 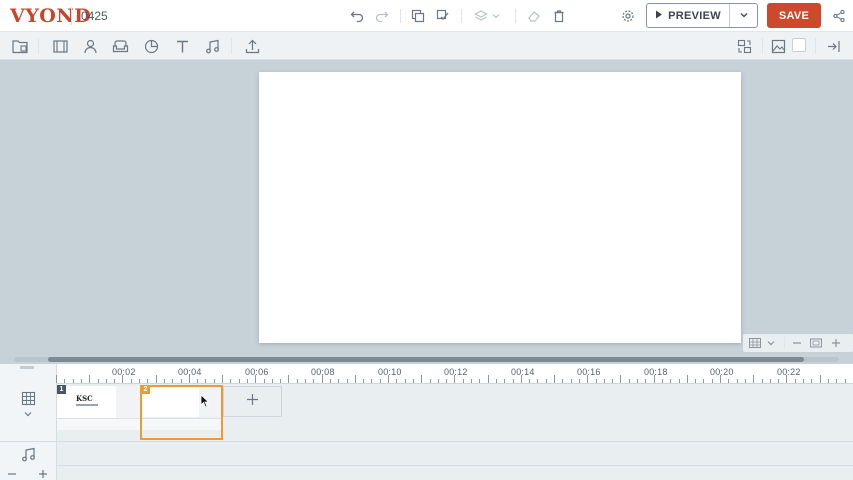 I want to click on timeline-track-headers, so click(x=28, y=422).